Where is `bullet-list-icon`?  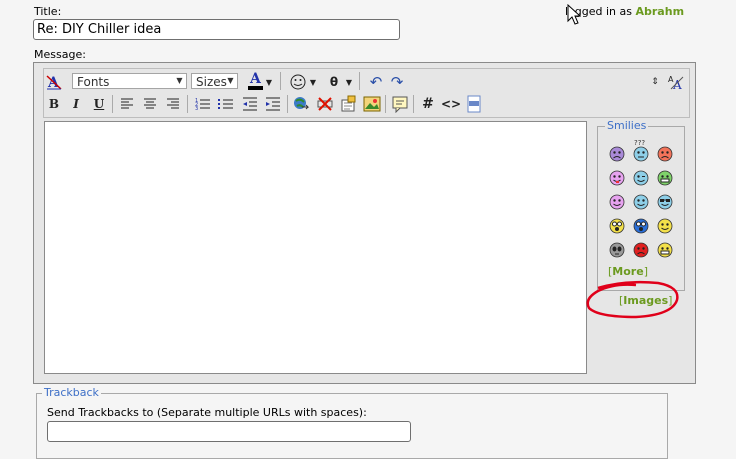
bullet-list-icon is located at coordinates (226, 104).